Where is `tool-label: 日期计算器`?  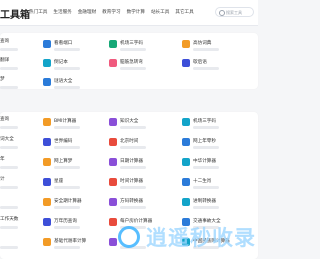
tool-label: 日期计算器 is located at coordinates (131, 161).